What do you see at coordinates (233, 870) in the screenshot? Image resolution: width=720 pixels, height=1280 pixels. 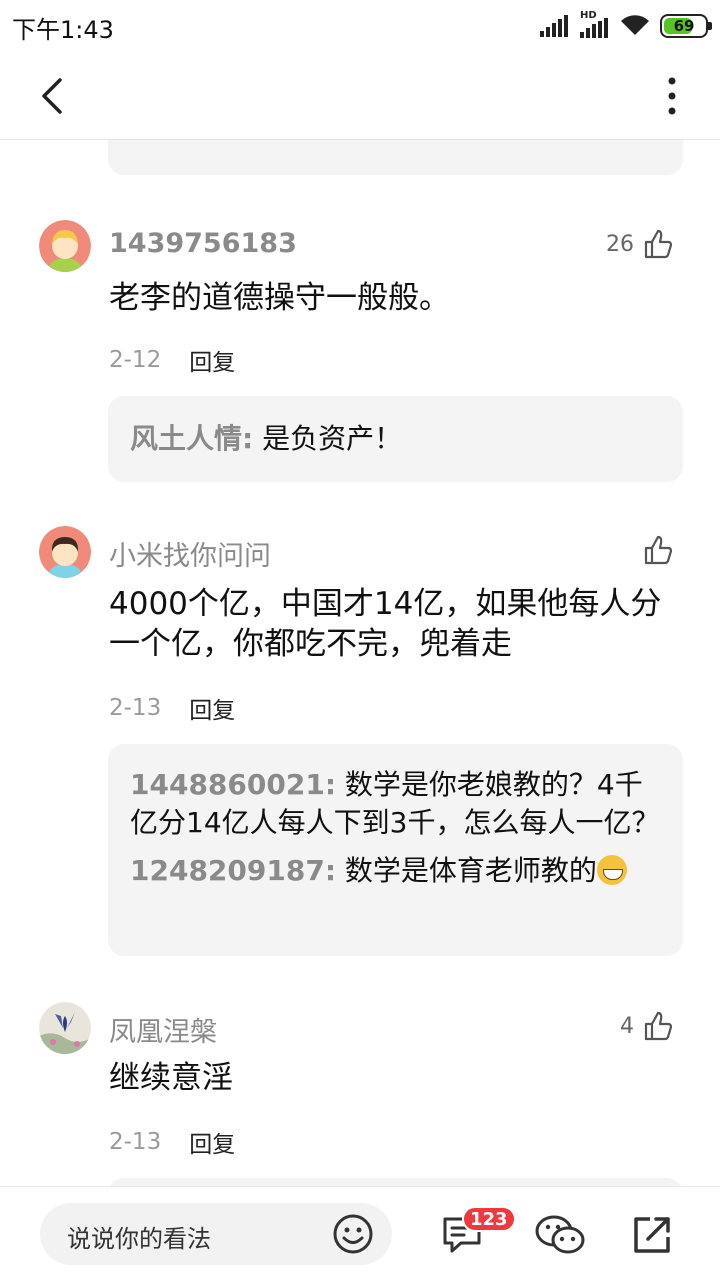 I see `reply-user: 1248209187:` at bounding box center [233, 870].